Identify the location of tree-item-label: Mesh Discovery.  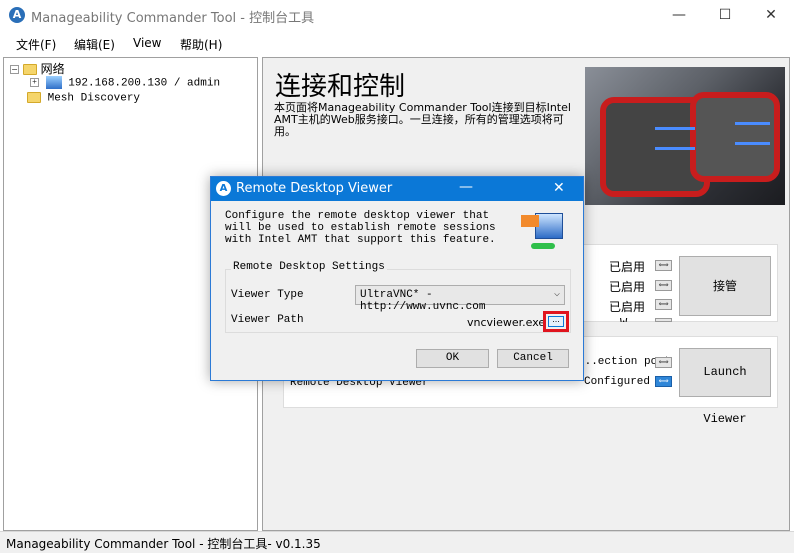
(94, 98).